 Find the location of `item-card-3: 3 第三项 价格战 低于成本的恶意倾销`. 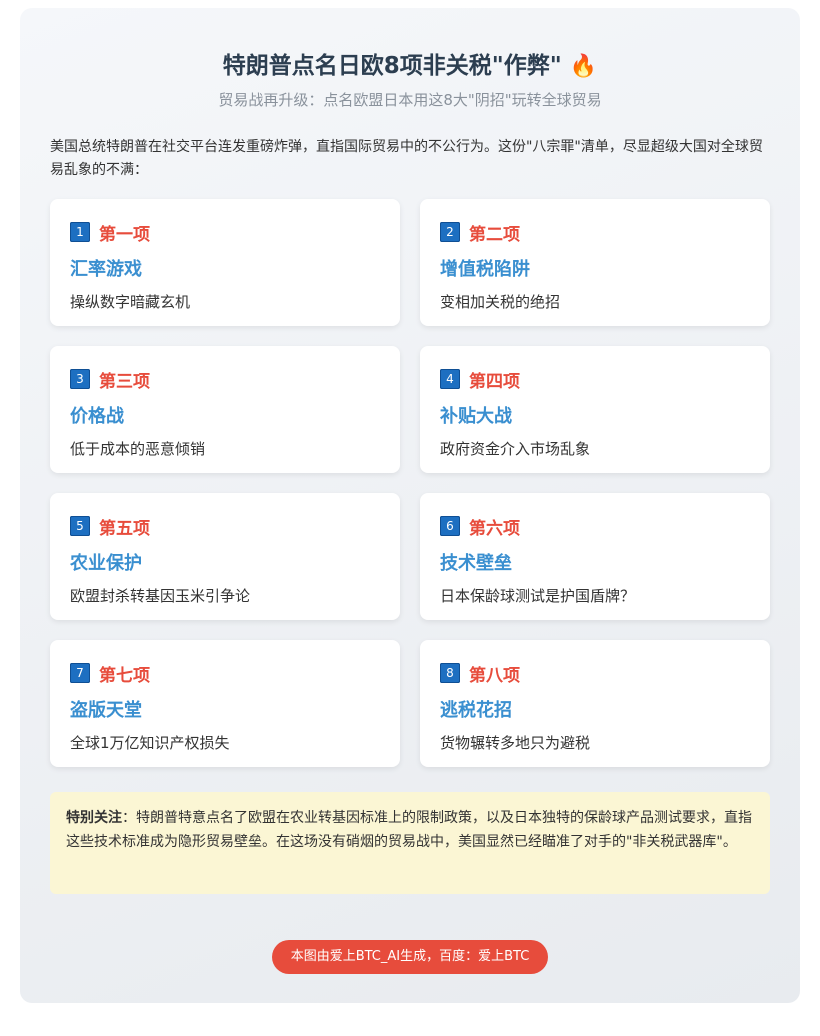

item-card-3: 3 第三项 价格战 低于成本的恶意倾销 is located at coordinates (225, 409).